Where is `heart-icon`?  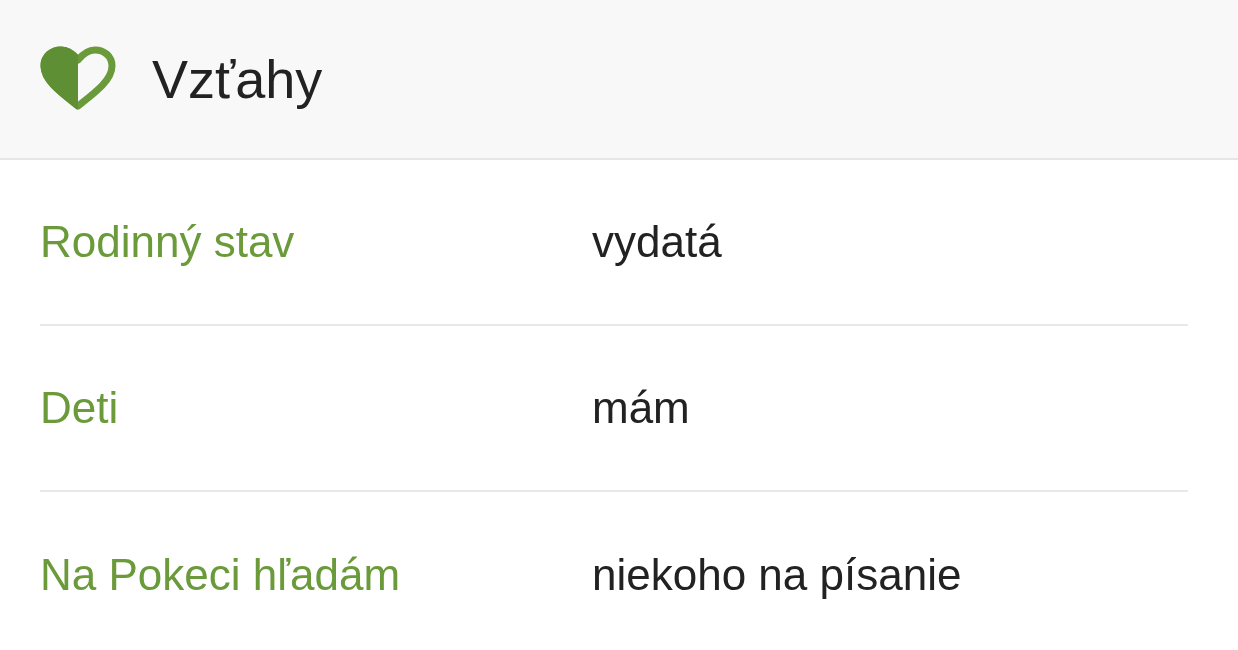 heart-icon is located at coordinates (78, 79).